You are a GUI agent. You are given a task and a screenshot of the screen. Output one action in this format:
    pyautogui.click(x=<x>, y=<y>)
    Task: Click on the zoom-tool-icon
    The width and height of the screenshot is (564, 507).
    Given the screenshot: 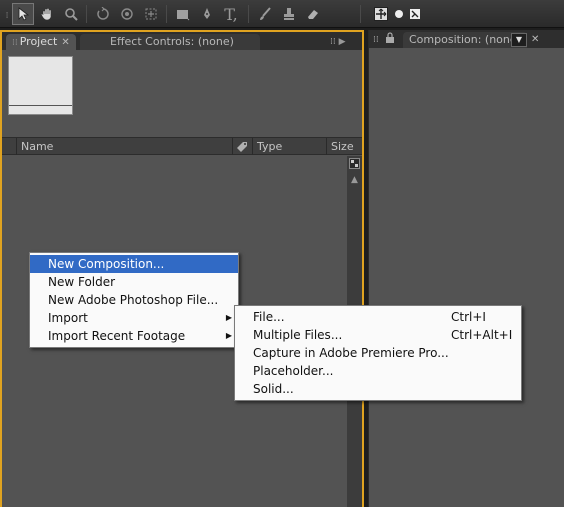 What is the action you would take?
    pyautogui.click(x=71, y=14)
    